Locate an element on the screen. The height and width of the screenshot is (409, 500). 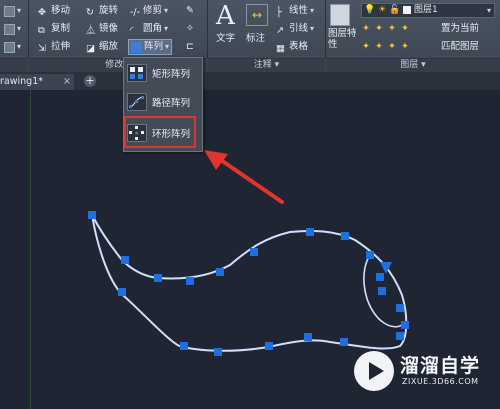
mirror-icon: ⏅ is located at coordinates (91, 30).